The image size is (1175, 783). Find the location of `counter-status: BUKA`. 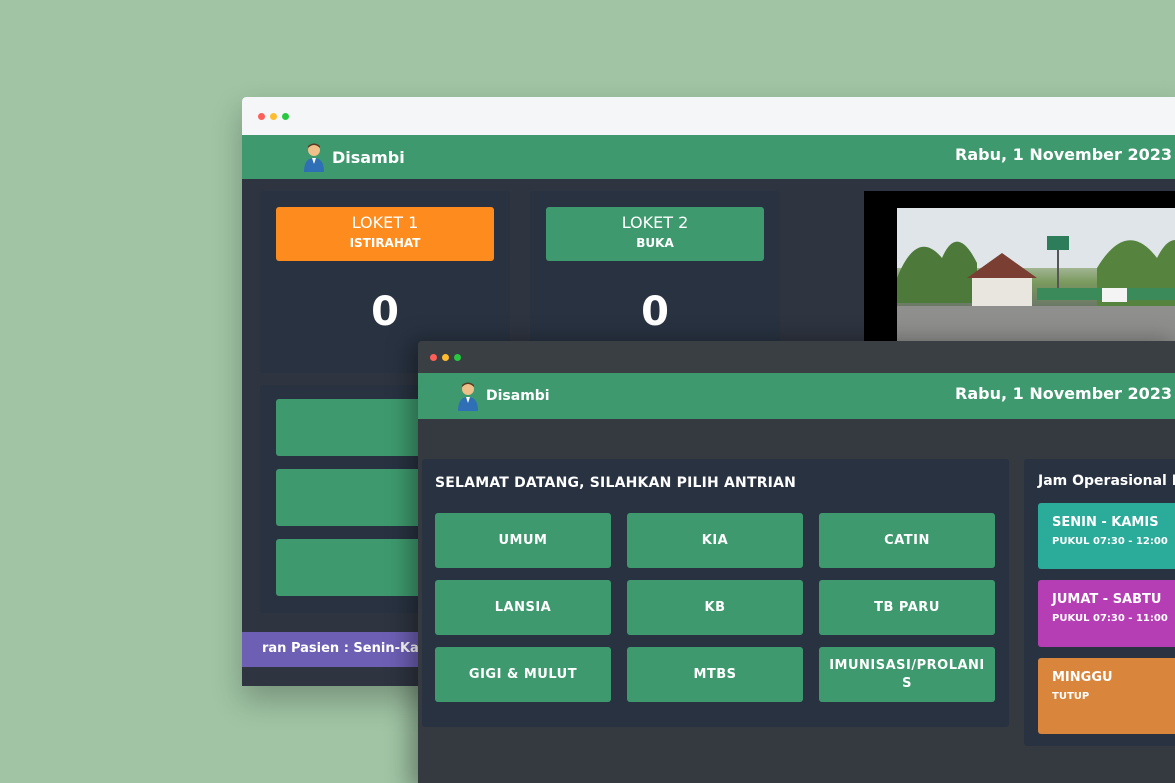

counter-status: BUKA is located at coordinates (655, 243).